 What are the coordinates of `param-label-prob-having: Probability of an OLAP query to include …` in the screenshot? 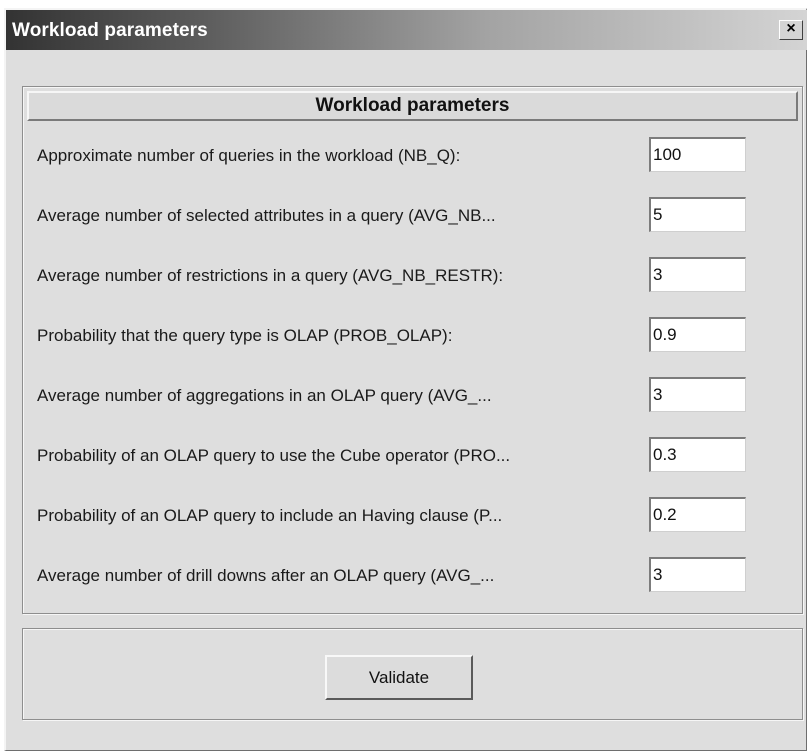 It's located at (270, 515).